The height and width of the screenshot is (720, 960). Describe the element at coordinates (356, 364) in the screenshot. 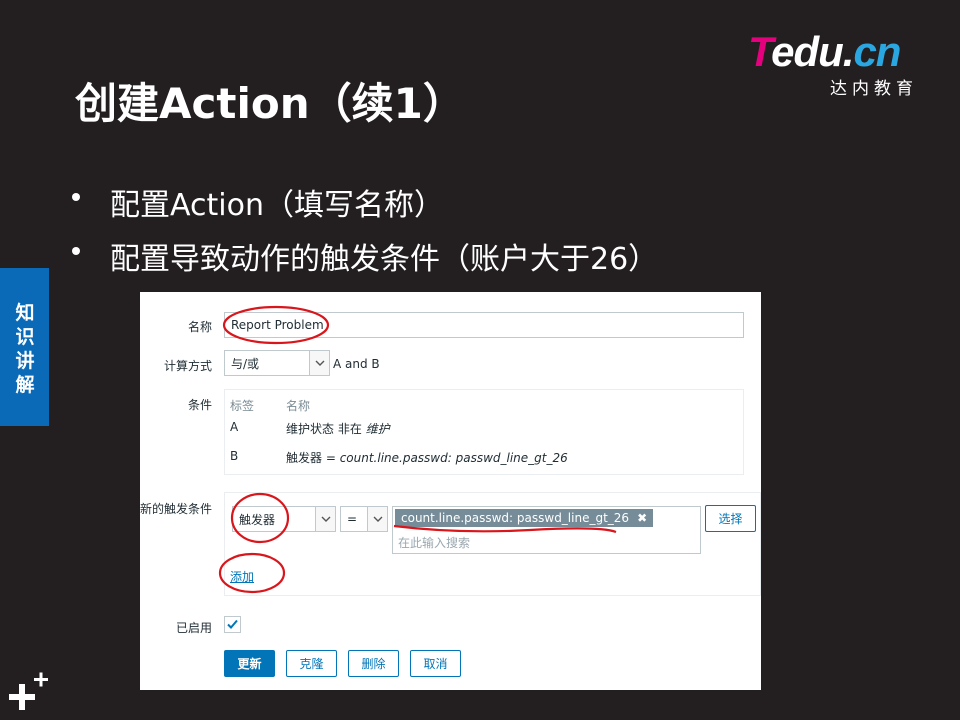

I see `calc-expression: A and B` at that location.